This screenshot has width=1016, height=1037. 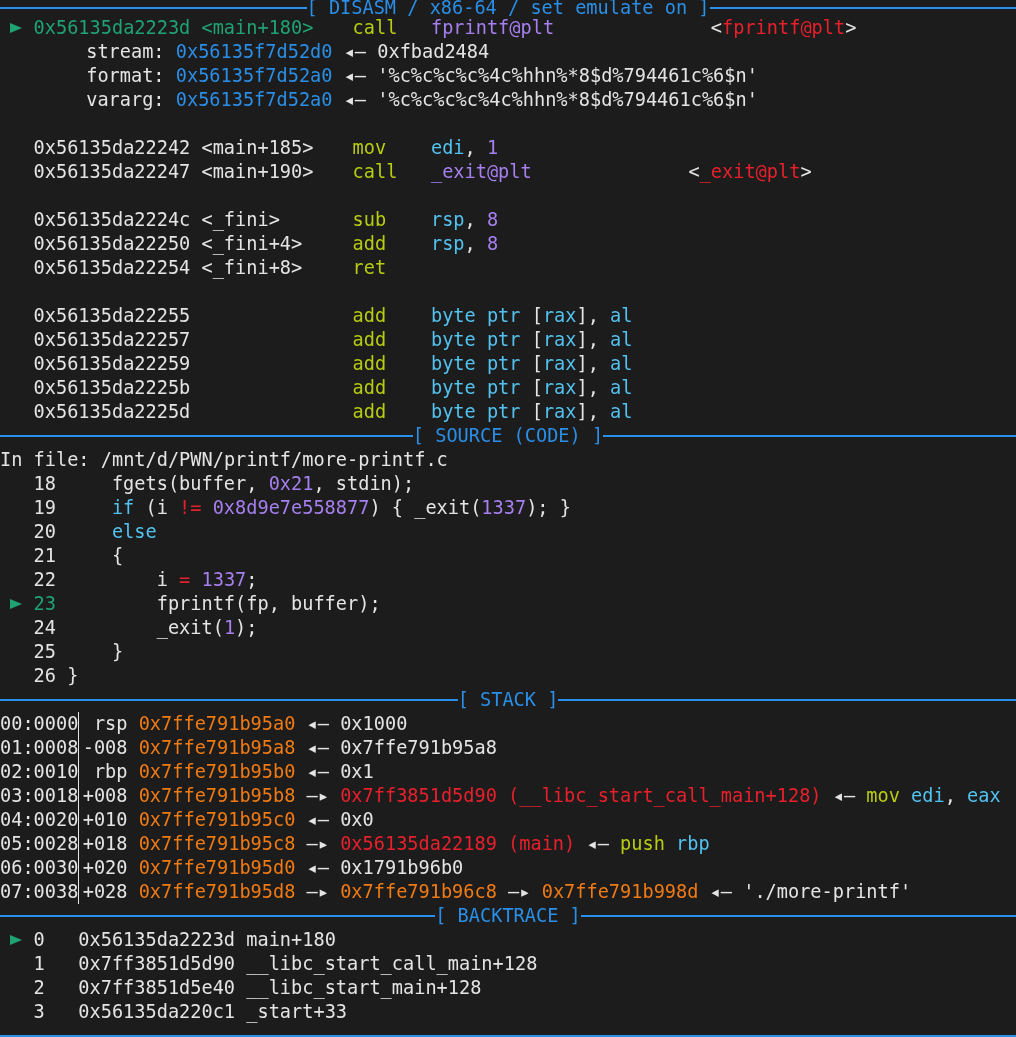 What do you see at coordinates (217, 724) in the screenshot?
I see `stack-address: 0x7ffe791b95a0` at bounding box center [217, 724].